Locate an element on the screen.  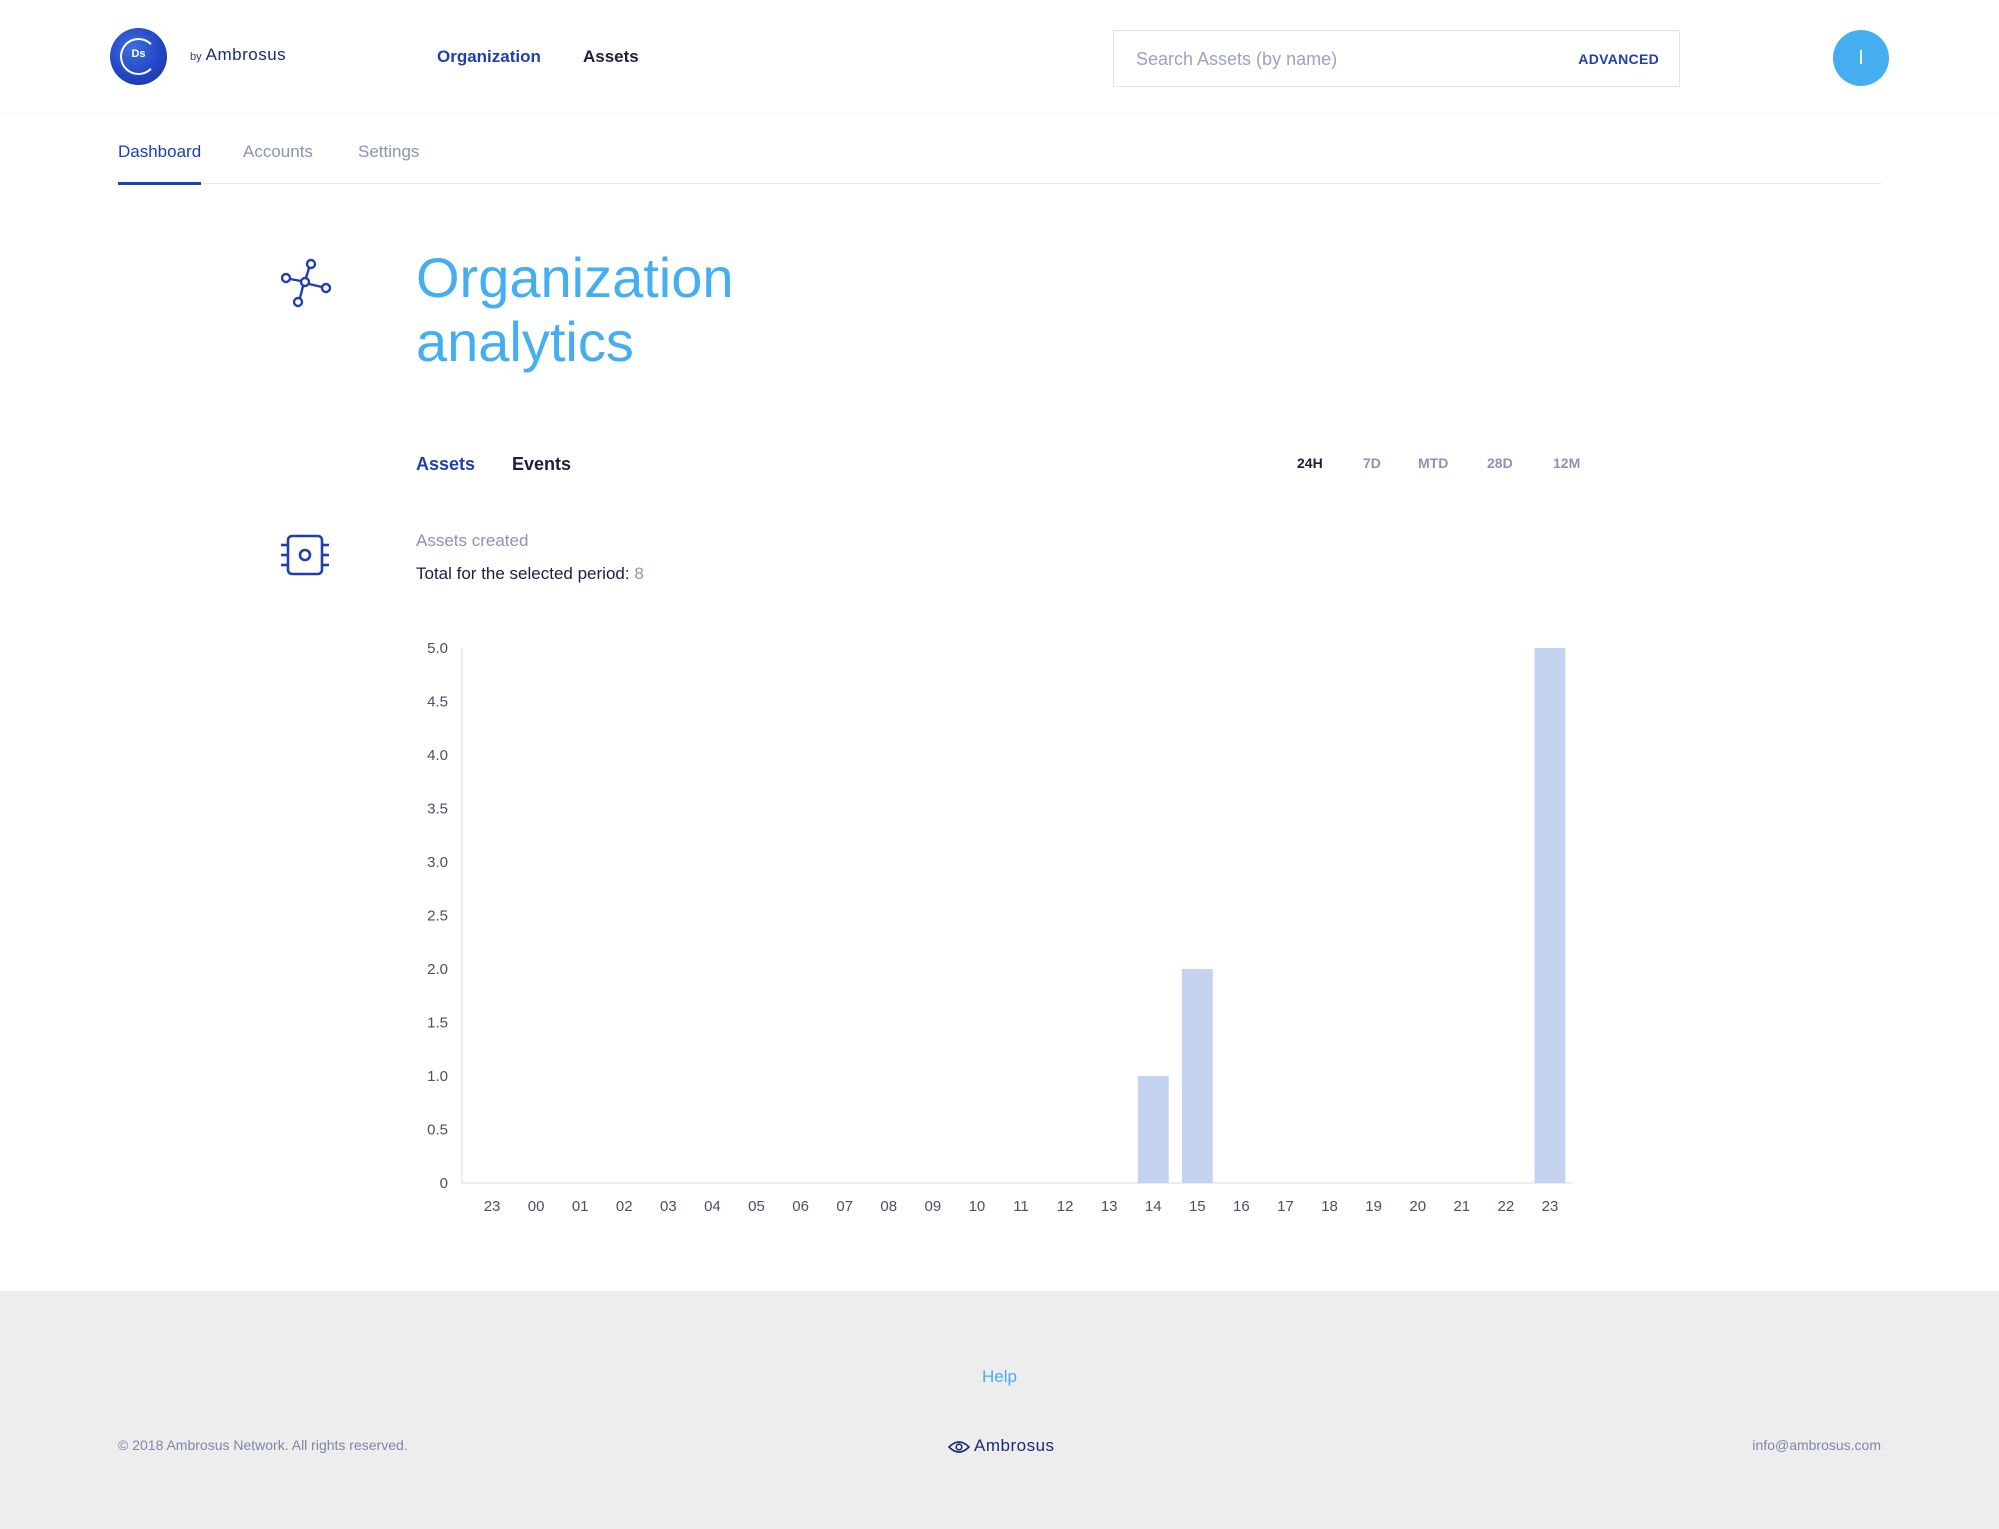
y-tick-label: 3.5 is located at coordinates (437, 809).